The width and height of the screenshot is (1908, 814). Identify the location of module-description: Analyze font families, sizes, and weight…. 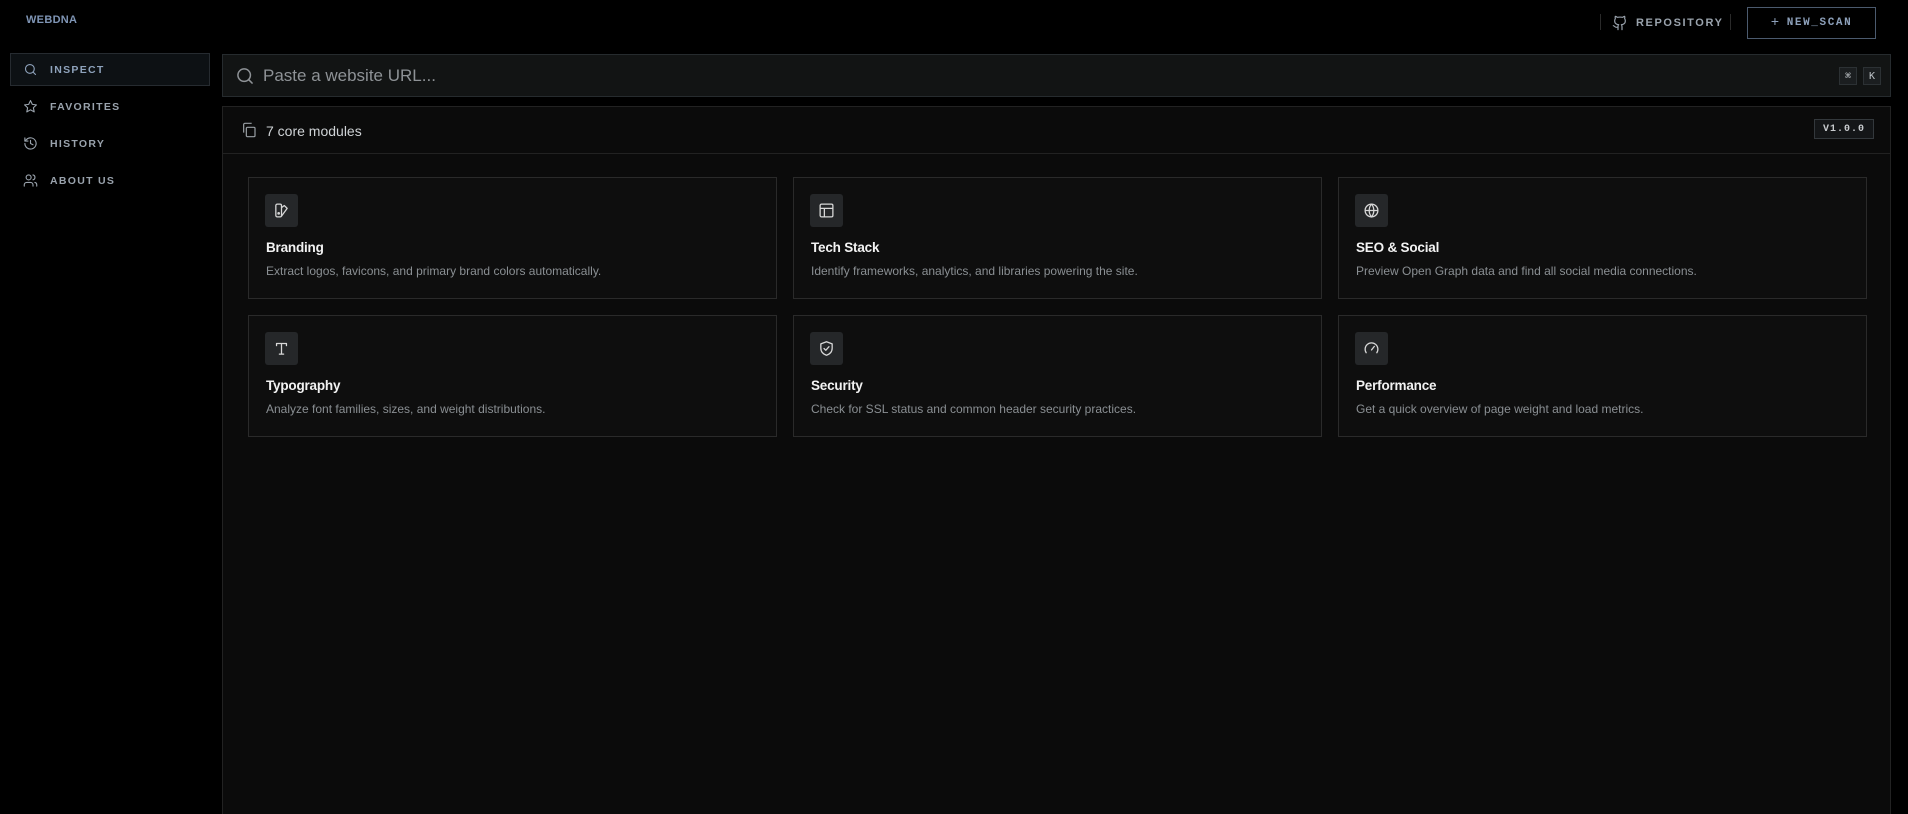
(406, 409).